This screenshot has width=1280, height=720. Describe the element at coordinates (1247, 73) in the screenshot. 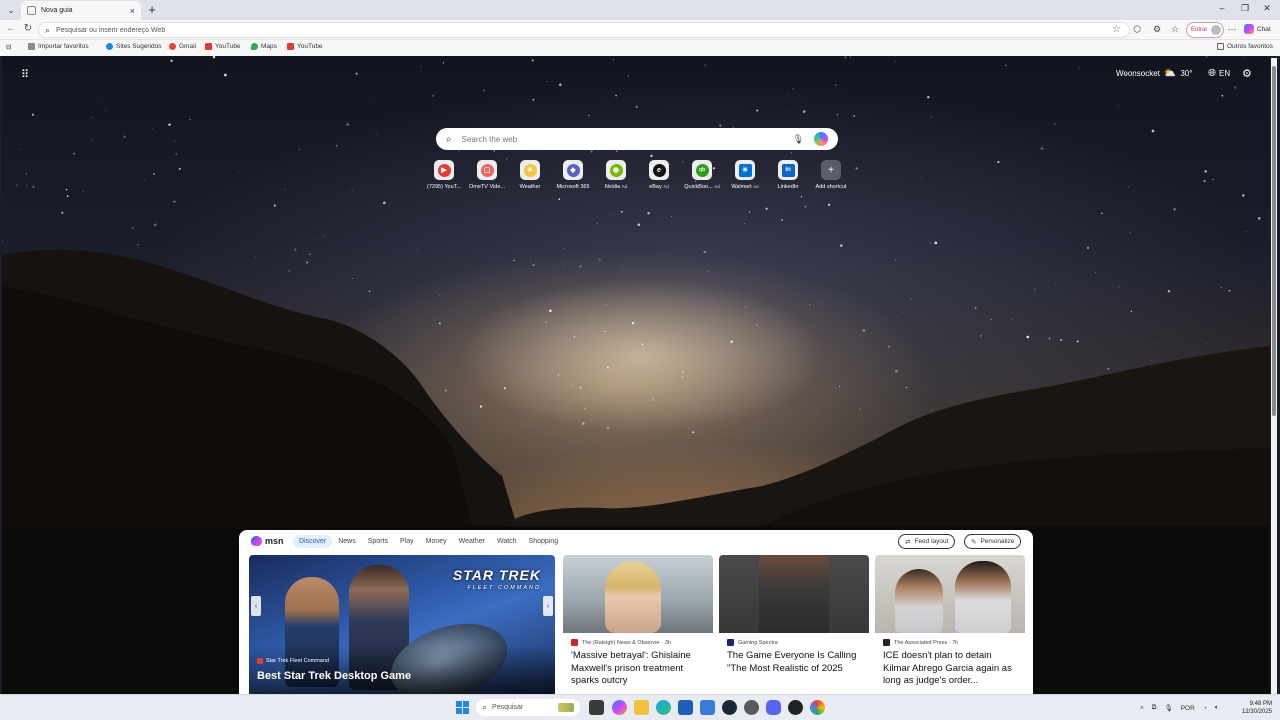

I see `settings-gear-icon: ⚙` at that location.